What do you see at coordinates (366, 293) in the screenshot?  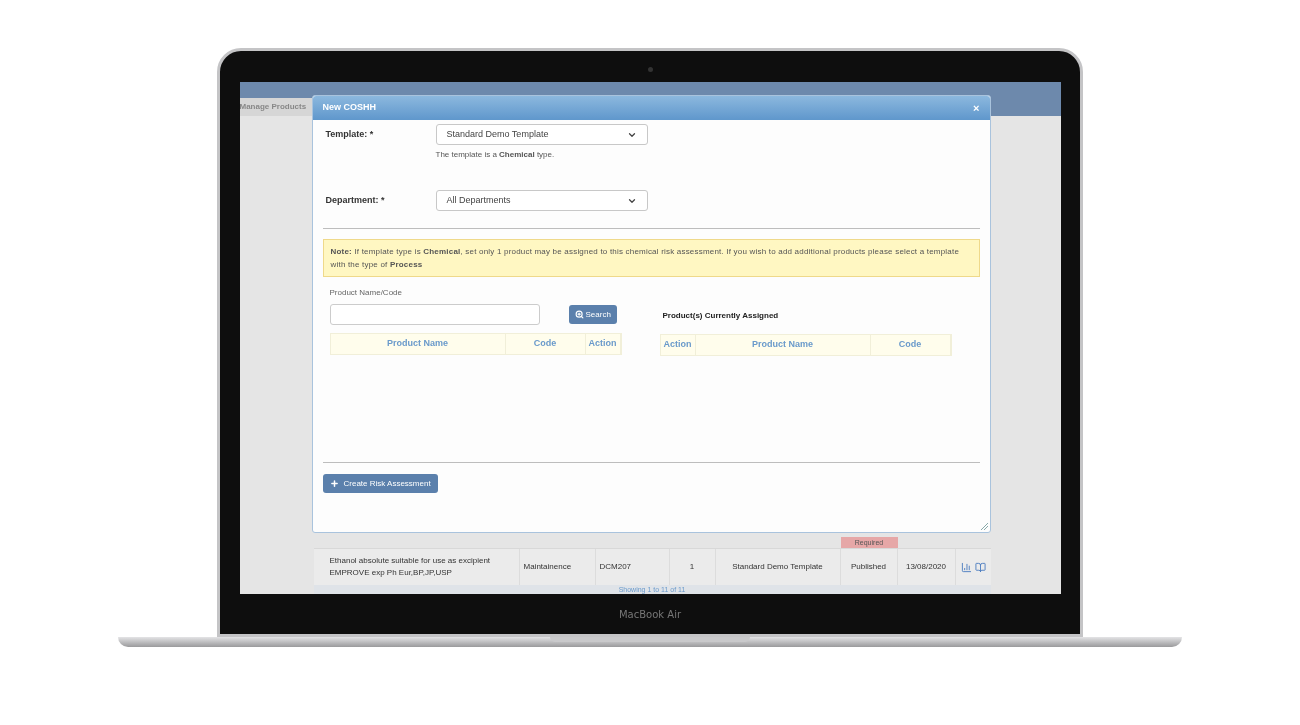 I see `field-label: Product Name/Code` at bounding box center [366, 293].